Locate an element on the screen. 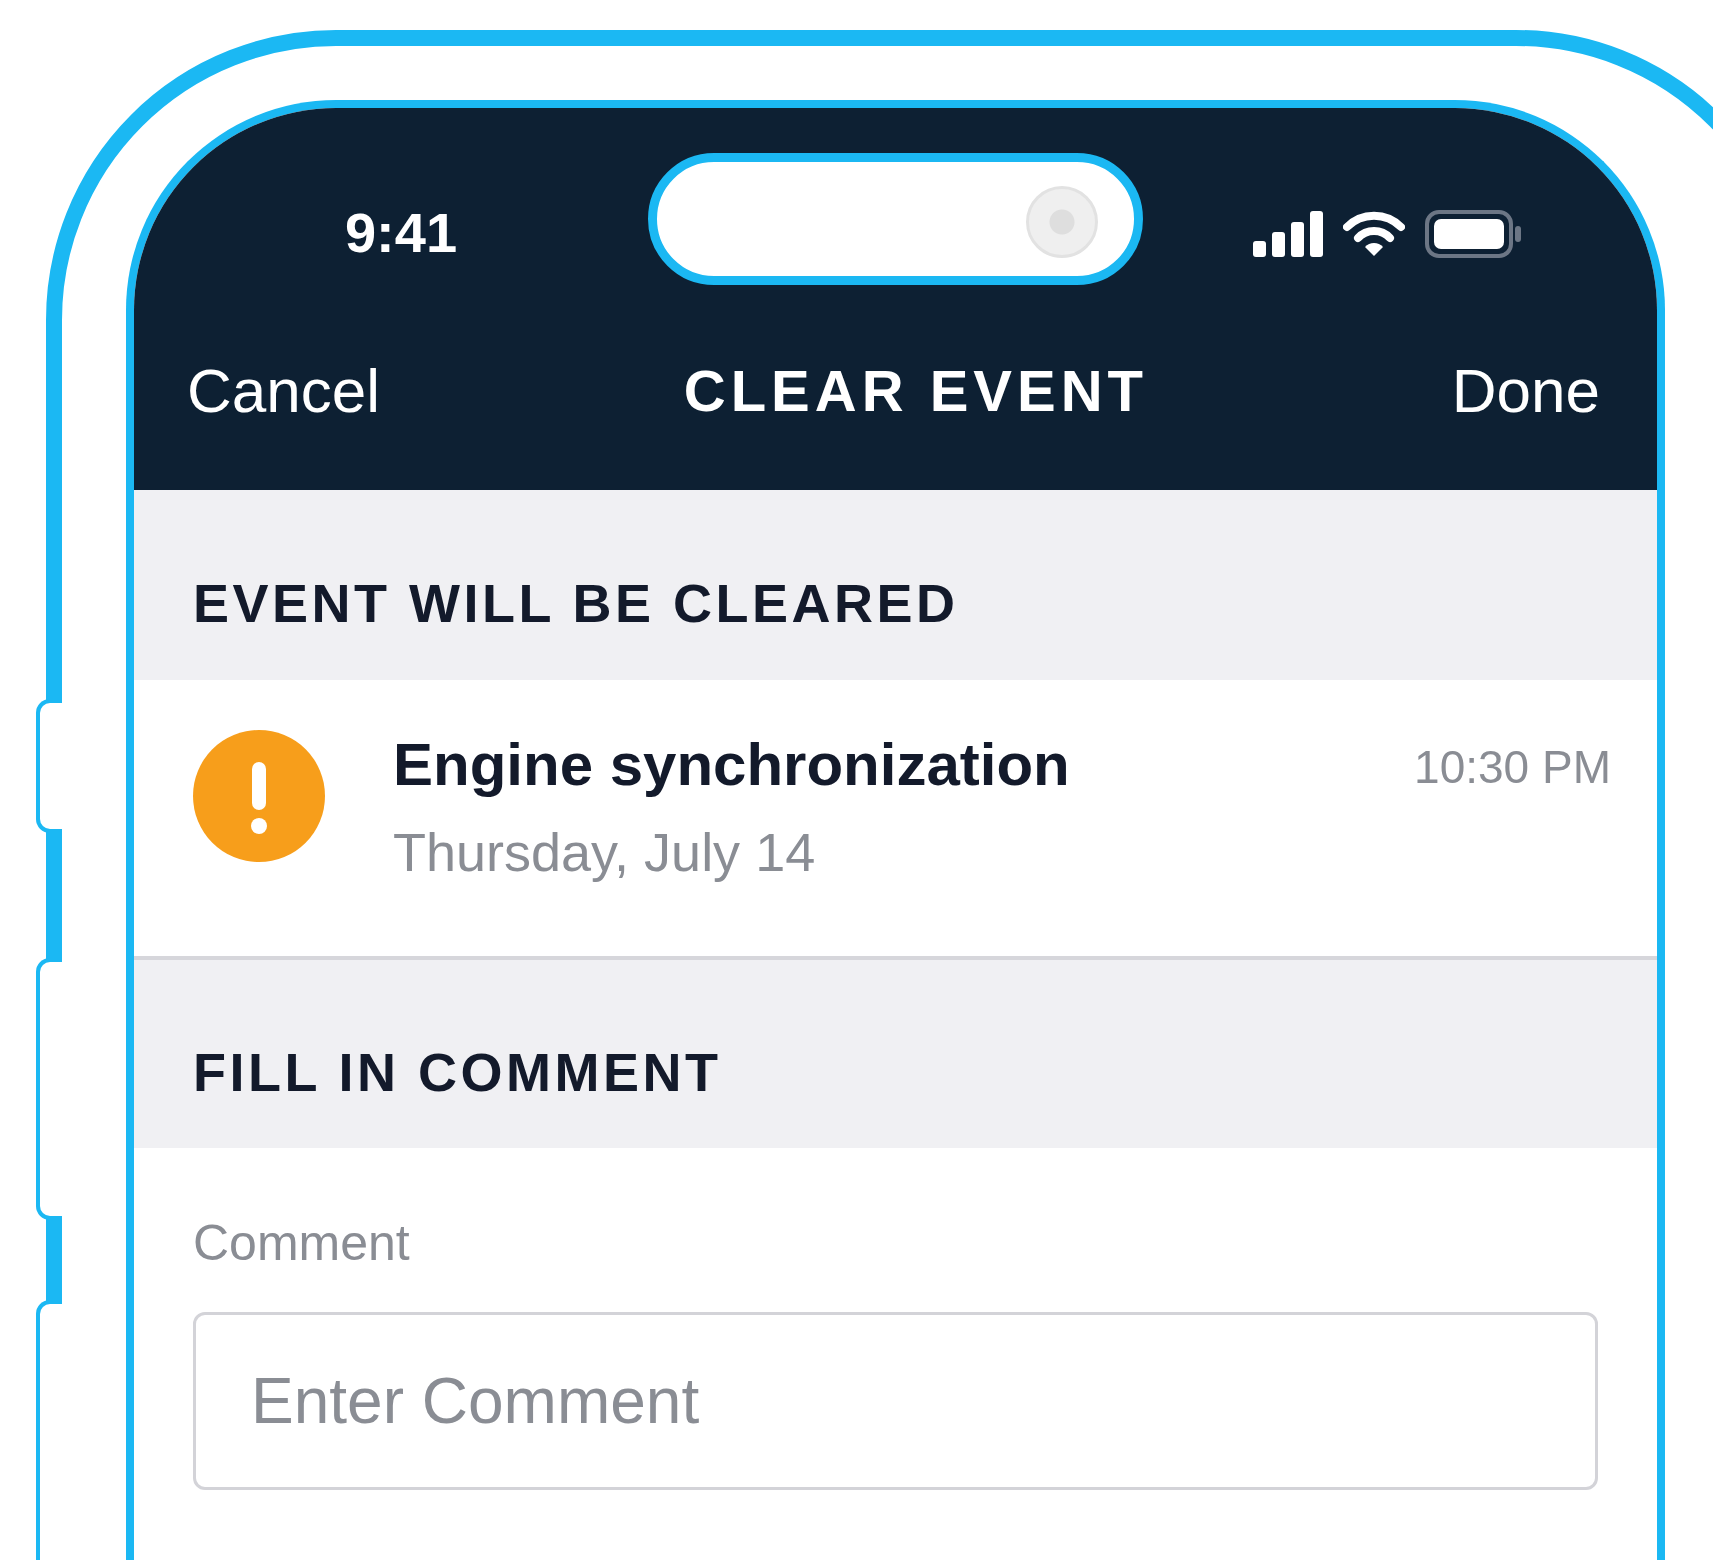  section-header: EVENT WILL BE CLEARED is located at coordinates (576, 603).